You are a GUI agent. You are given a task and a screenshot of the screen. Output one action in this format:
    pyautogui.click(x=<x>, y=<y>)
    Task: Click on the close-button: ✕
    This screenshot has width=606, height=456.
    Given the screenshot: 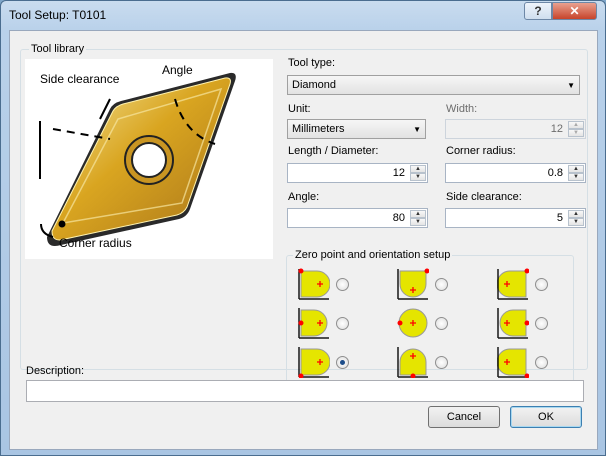 What is the action you would take?
    pyautogui.click(x=574, y=11)
    